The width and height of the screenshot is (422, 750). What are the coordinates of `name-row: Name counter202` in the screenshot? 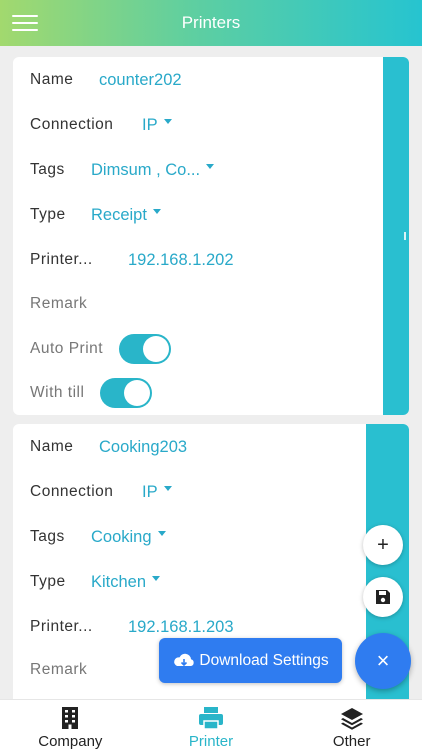 It's located at (106, 80).